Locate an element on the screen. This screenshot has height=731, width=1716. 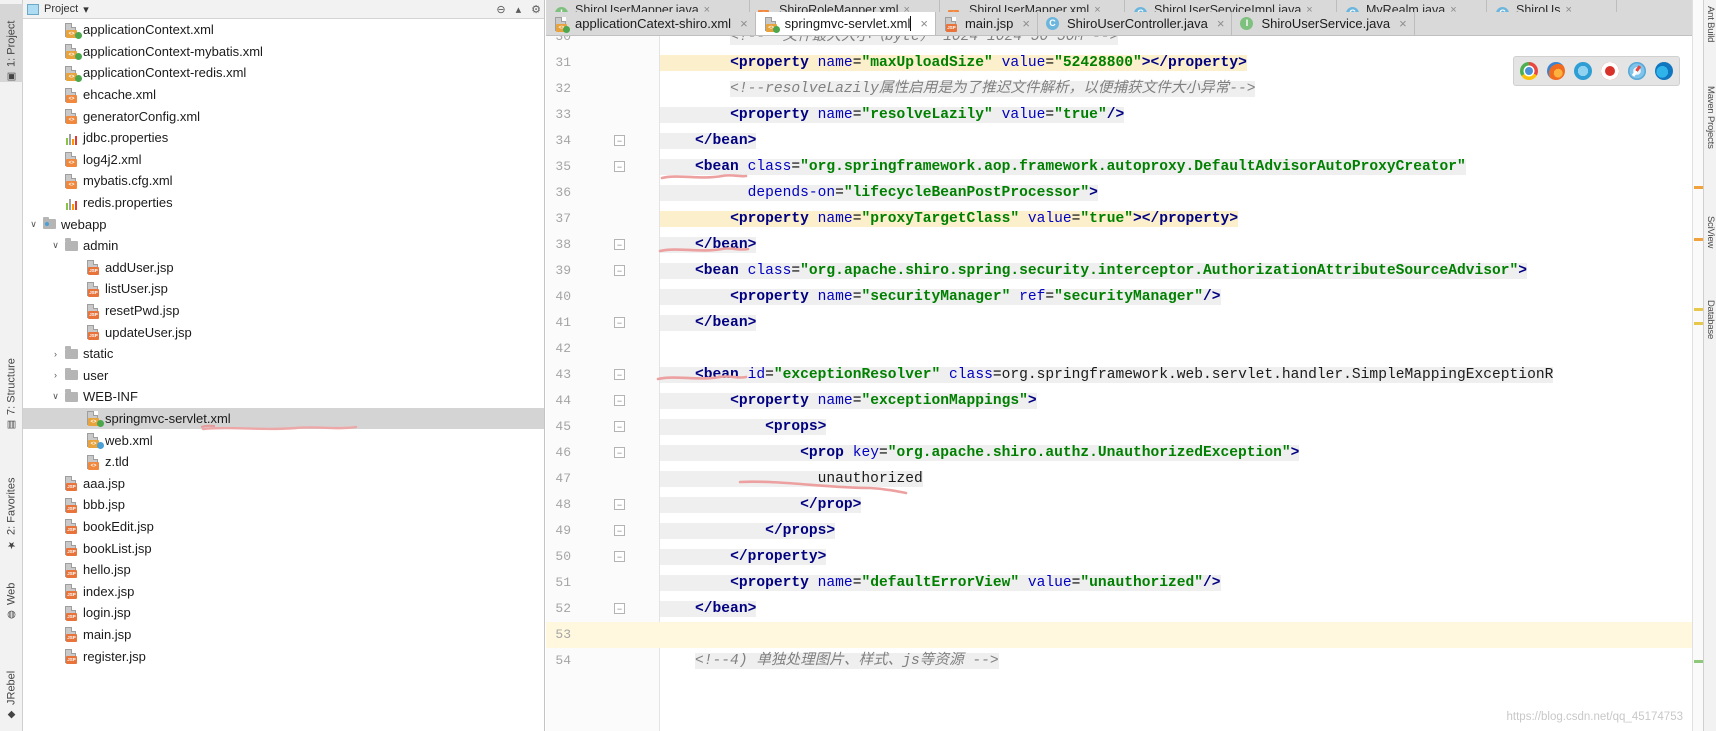
tree-item-hello-jsp: JSP hello.jsp is located at coordinates (283, 570).